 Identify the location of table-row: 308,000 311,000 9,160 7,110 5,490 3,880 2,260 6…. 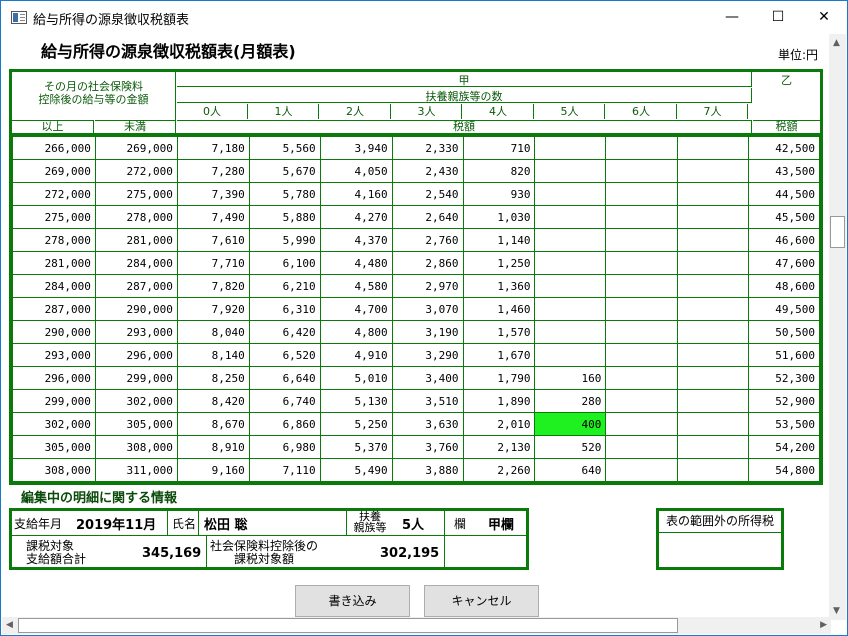
(416, 470).